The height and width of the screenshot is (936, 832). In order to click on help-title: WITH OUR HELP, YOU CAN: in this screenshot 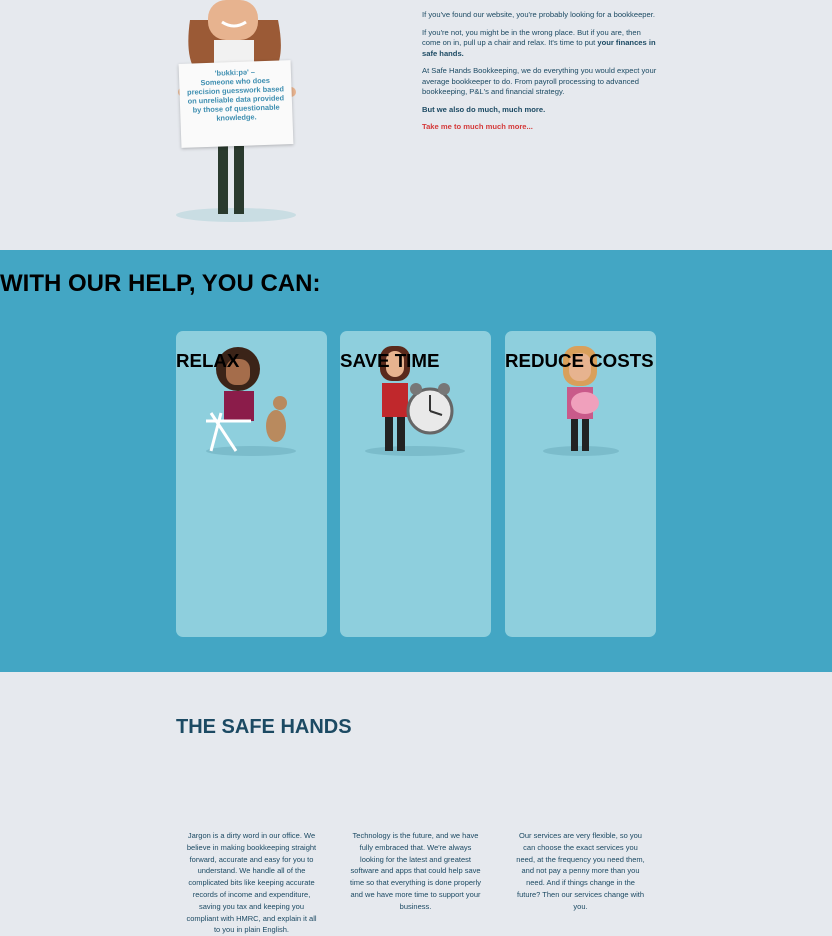, I will do `click(416, 284)`.